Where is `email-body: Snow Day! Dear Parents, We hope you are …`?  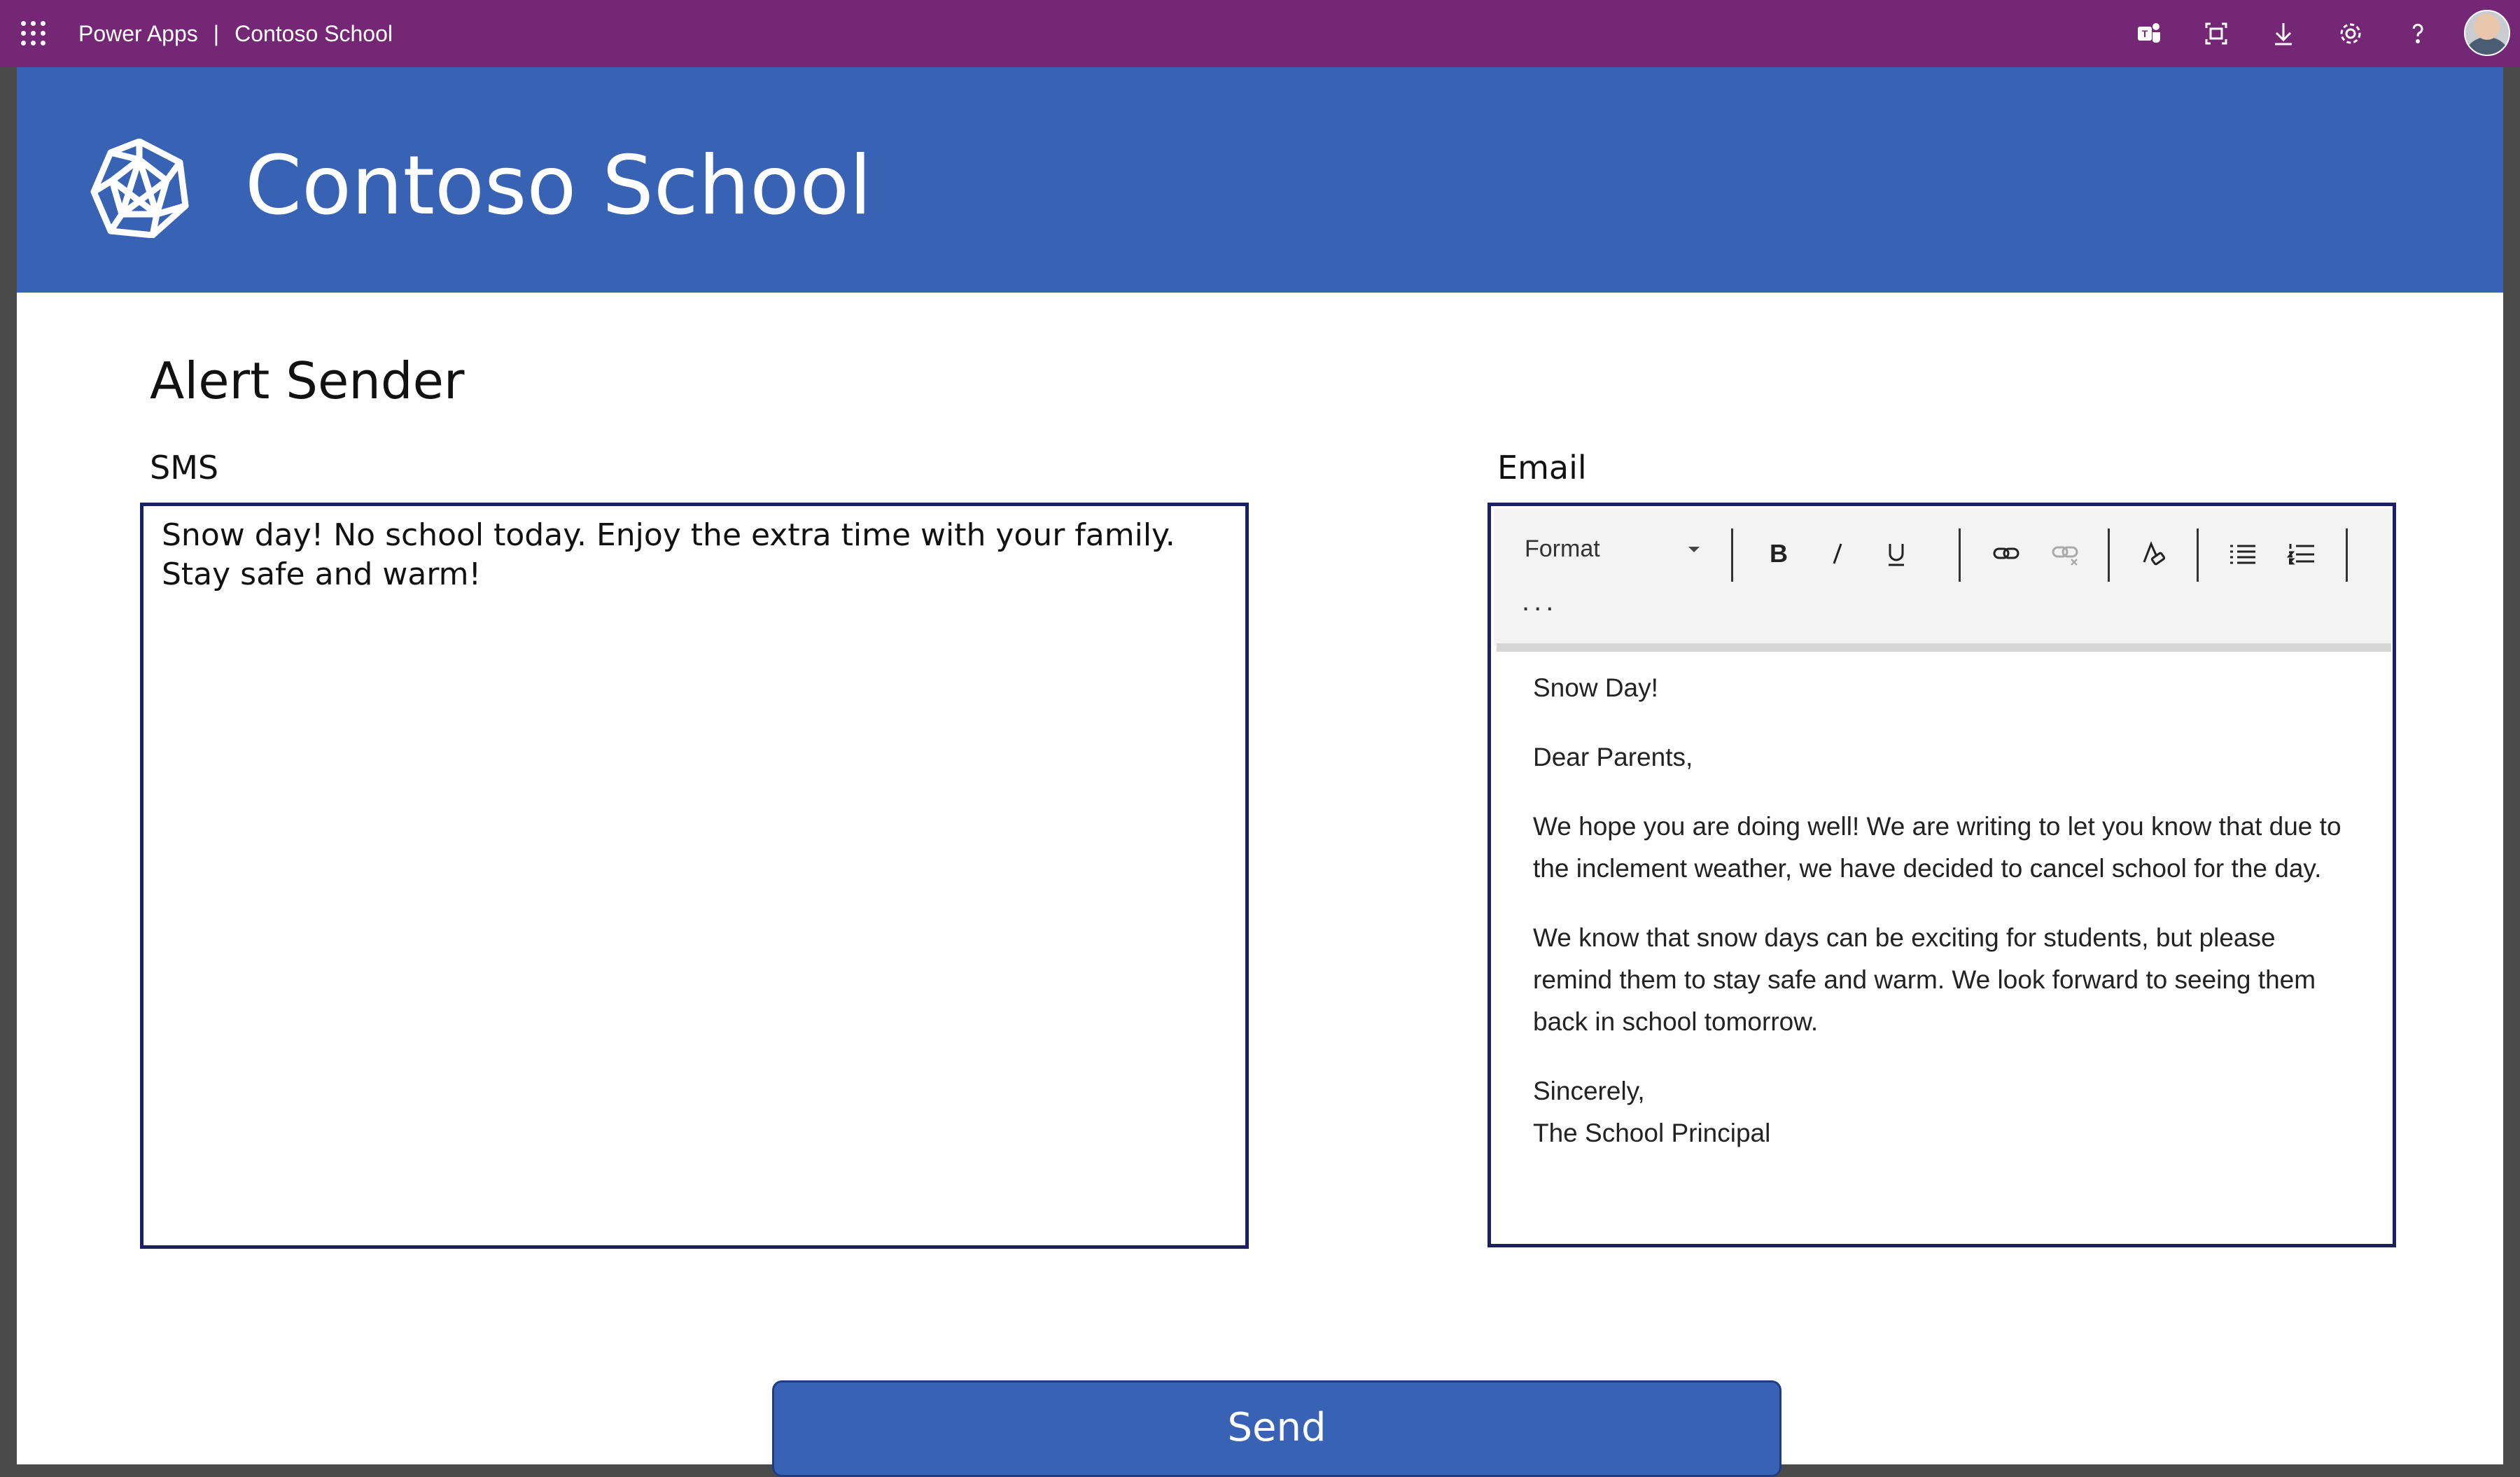 email-body: Snow Day! Dear Parents, We hope you are … is located at coordinates (1946, 910).